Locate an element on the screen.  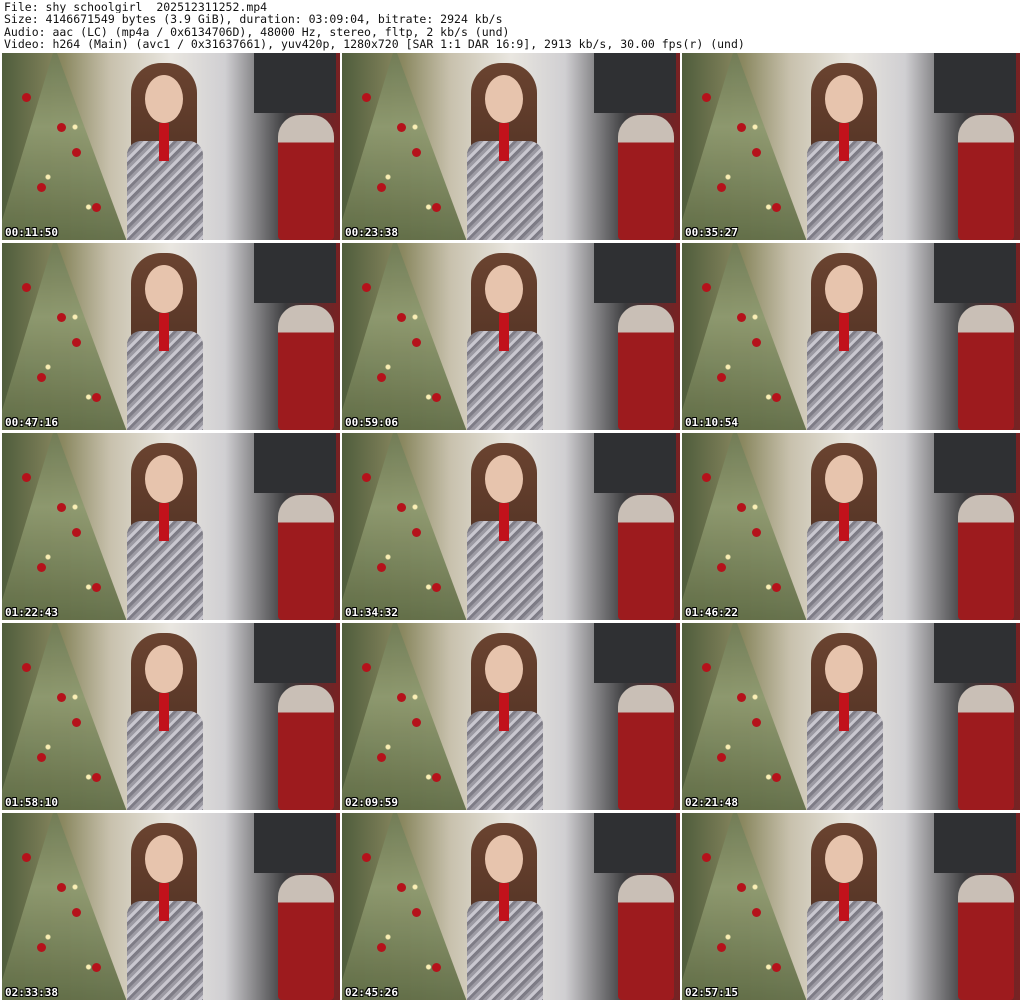
video-thumbnail: 01:10:54 is located at coordinates (851, 336).